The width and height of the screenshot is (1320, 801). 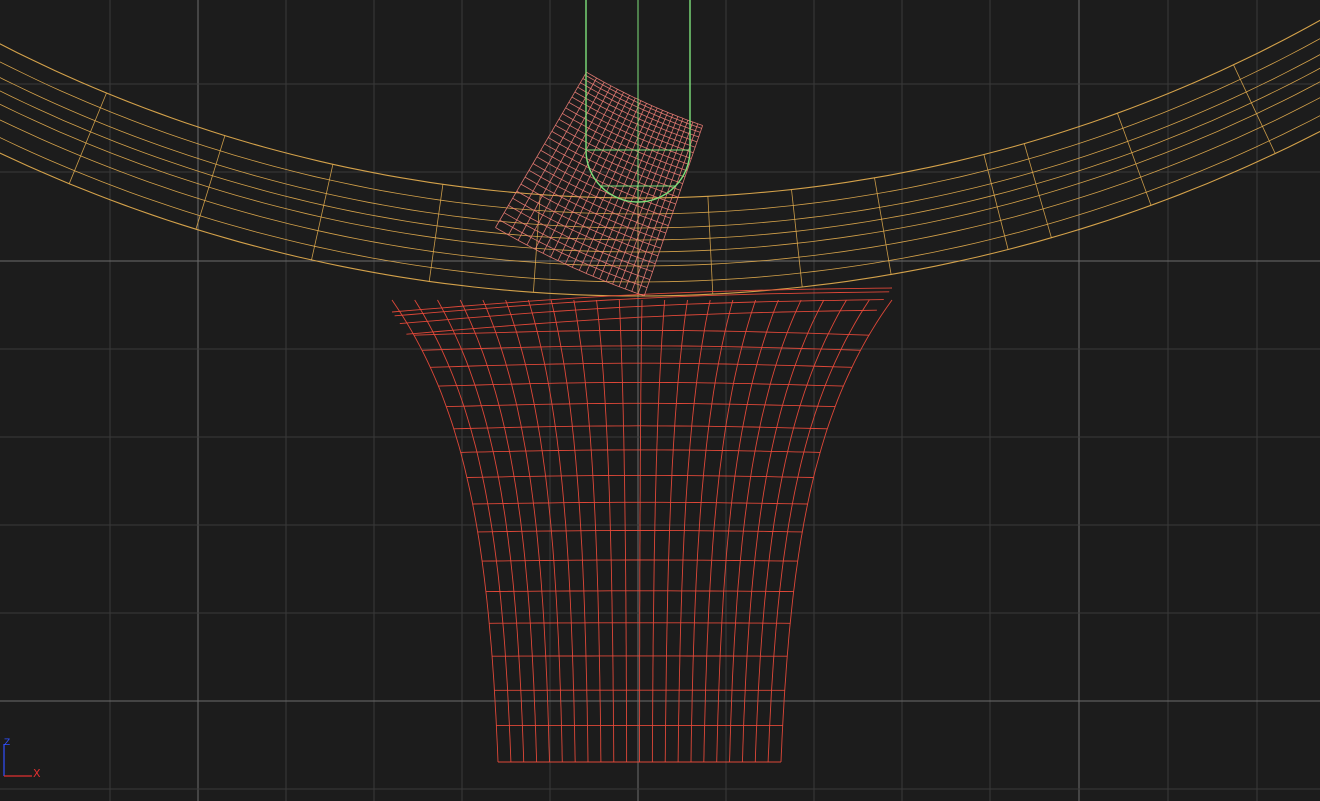 What do you see at coordinates (24, 760) in the screenshot?
I see `axis-gizmo: X Z` at bounding box center [24, 760].